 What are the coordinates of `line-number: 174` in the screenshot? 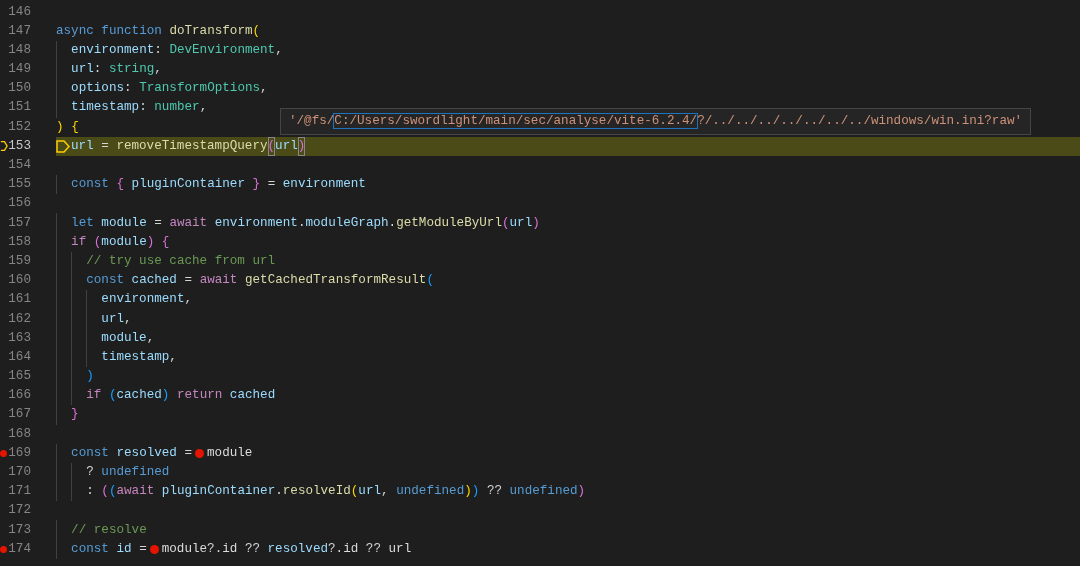 It's located at (19, 549).